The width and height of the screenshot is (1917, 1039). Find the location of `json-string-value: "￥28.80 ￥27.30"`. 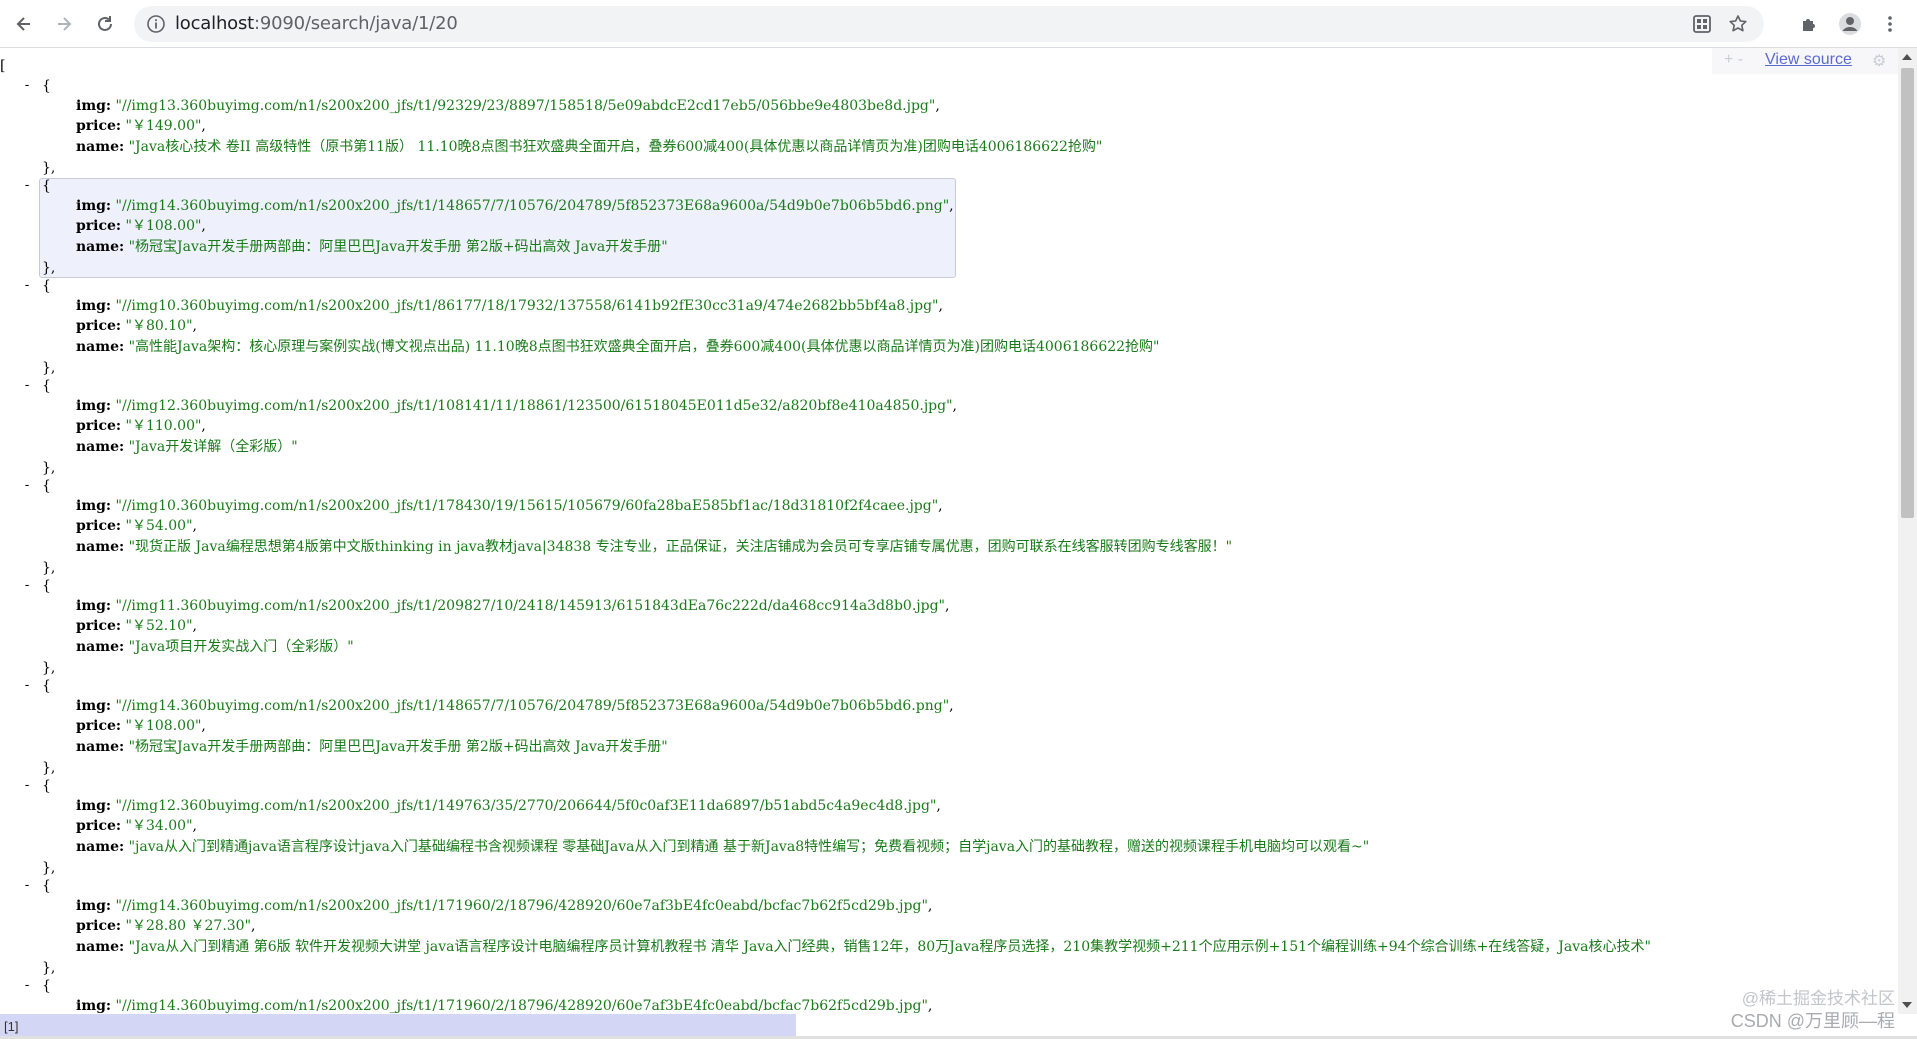

json-string-value: "￥28.80 ￥27.30" is located at coordinates (188, 926).